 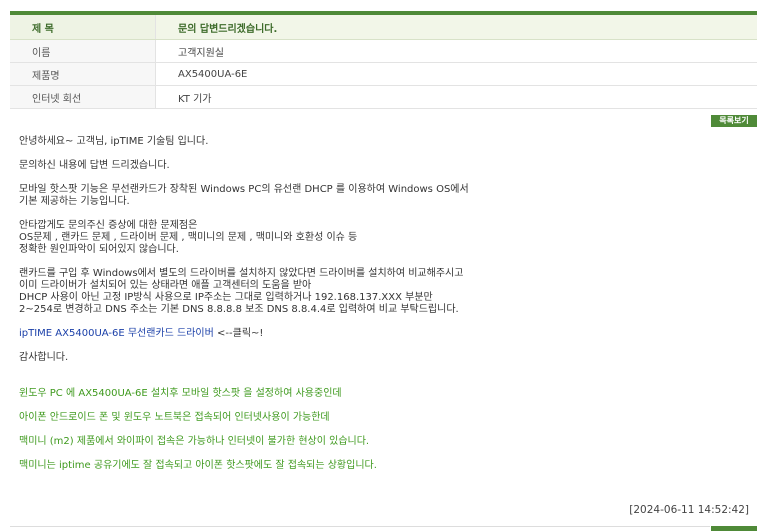 What do you see at coordinates (83, 74) in the screenshot?
I see `product-label: 제품명` at bounding box center [83, 74].